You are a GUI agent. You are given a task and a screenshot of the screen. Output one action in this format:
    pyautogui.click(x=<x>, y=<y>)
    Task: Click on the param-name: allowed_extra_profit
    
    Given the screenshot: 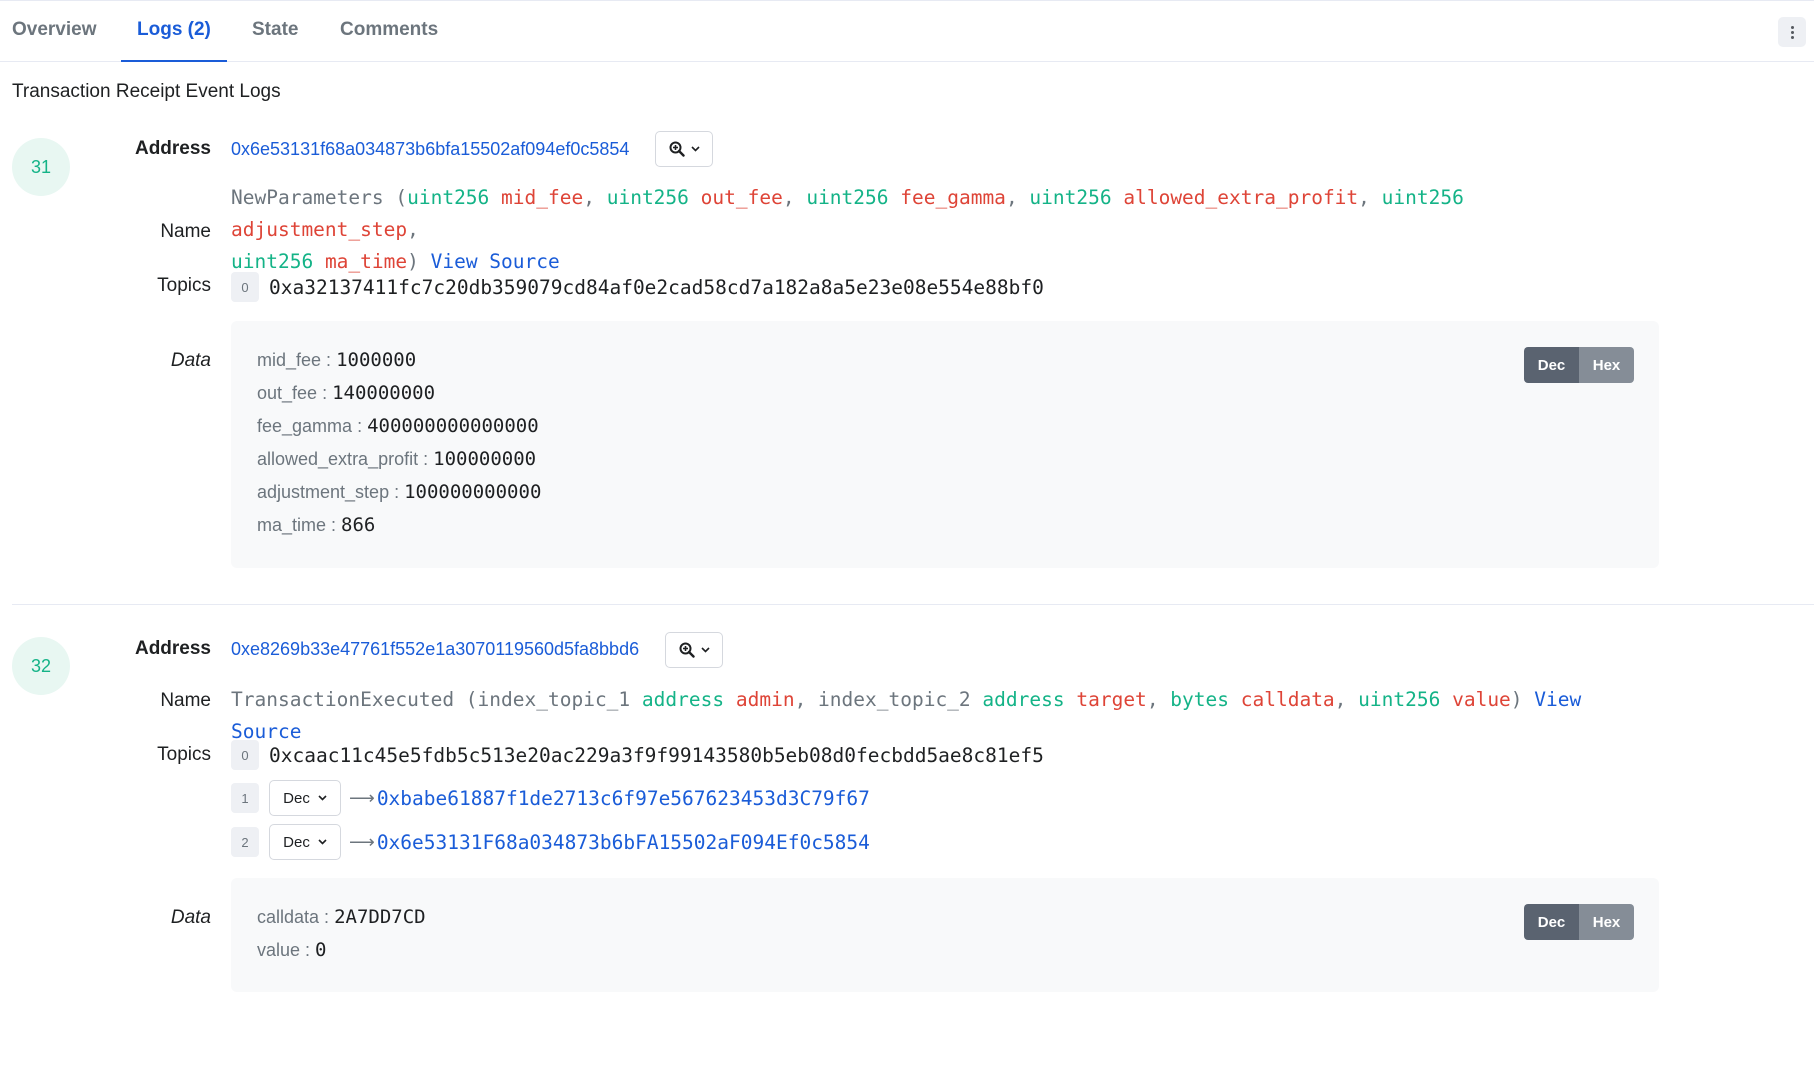 What is the action you would take?
    pyautogui.click(x=1241, y=197)
    